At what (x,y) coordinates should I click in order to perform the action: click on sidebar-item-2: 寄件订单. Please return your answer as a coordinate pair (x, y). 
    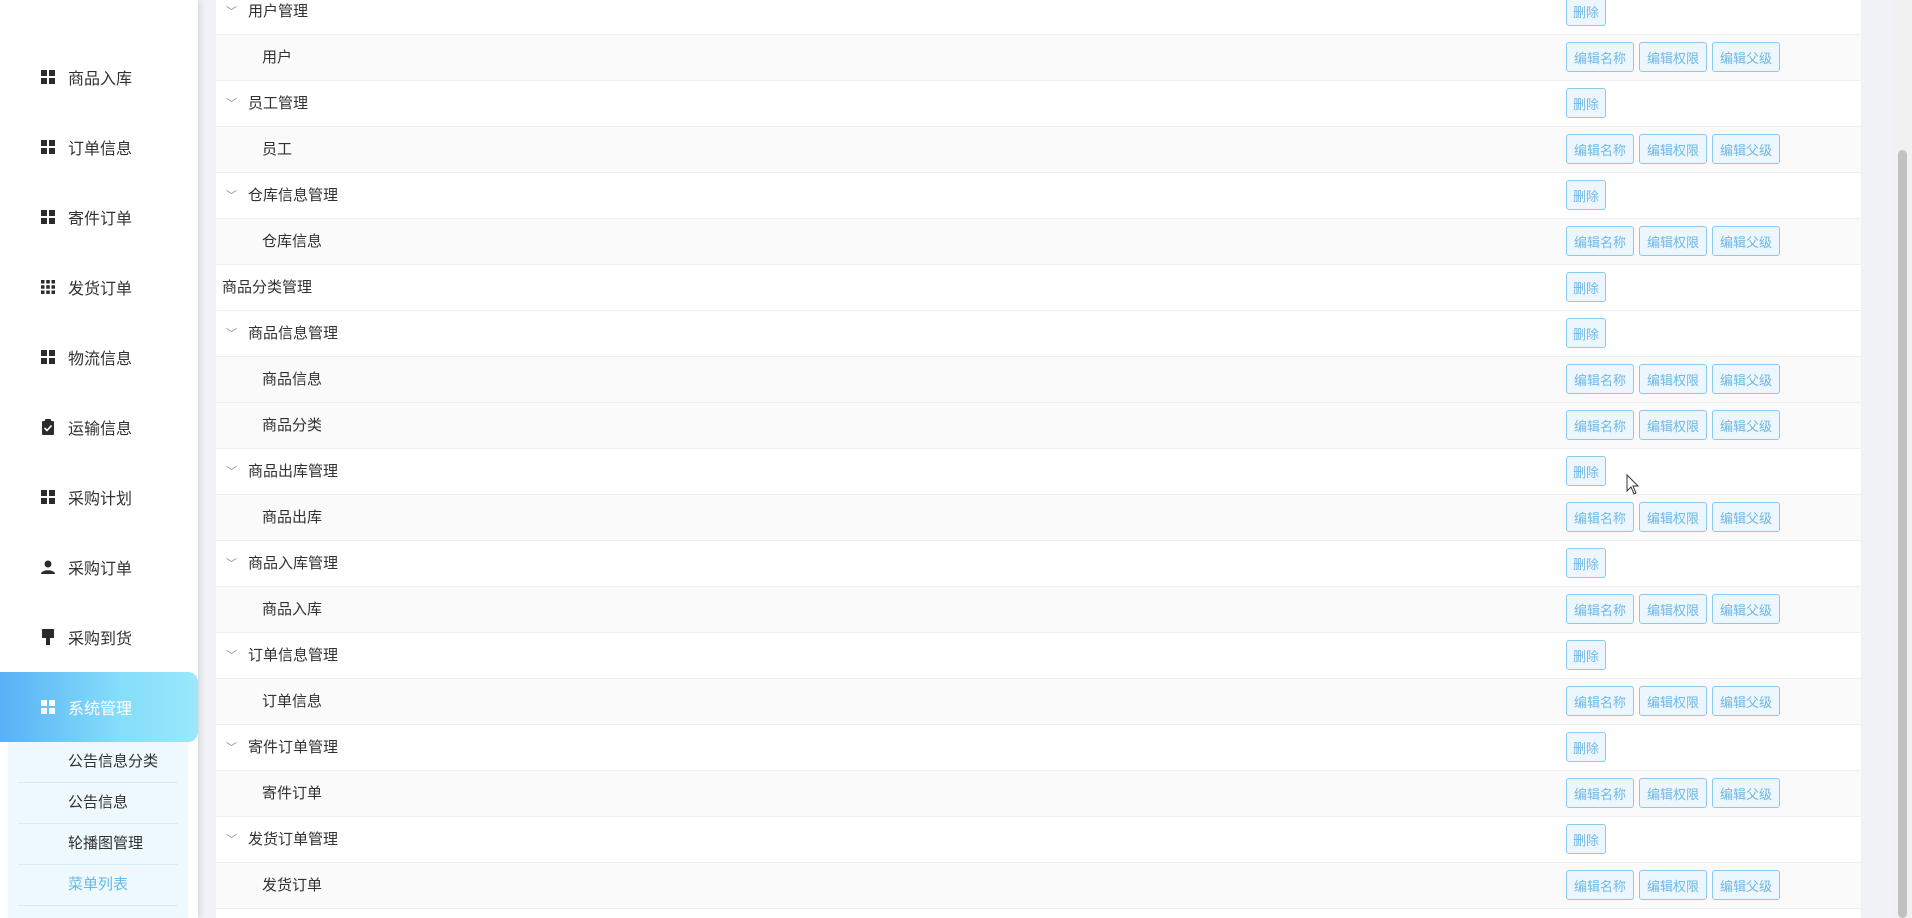
    Looking at the image, I should click on (99, 217).